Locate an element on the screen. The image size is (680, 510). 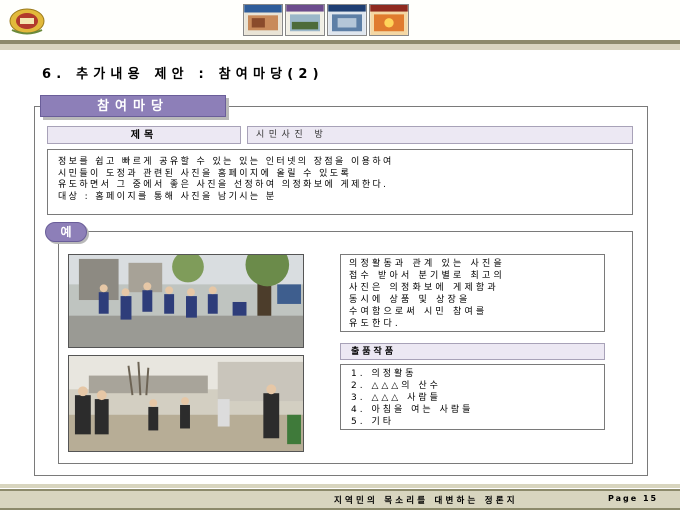
footer-slogan: 지역민의 목소리를 대변하는 정론지 is located at coordinates (426, 501).